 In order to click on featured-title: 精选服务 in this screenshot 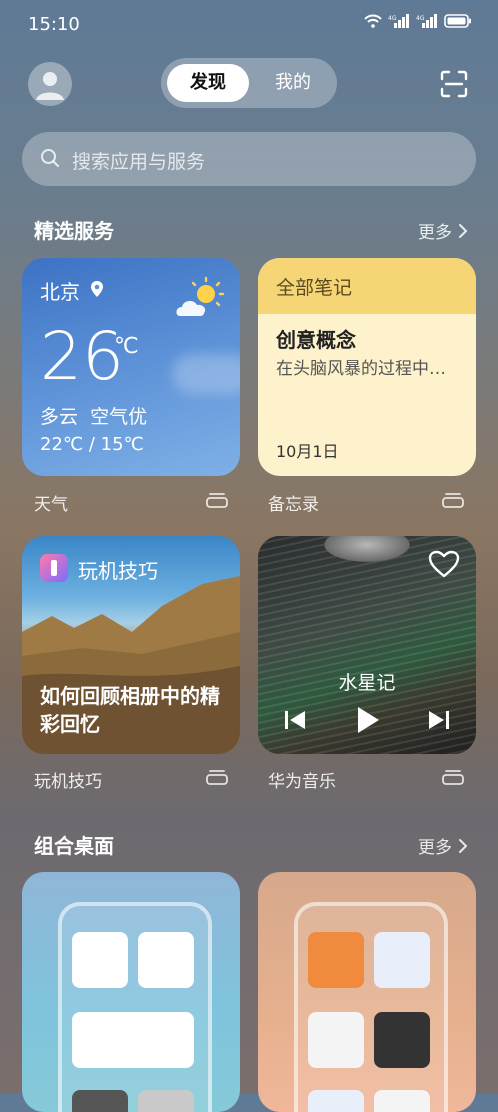, I will do `click(74, 231)`.